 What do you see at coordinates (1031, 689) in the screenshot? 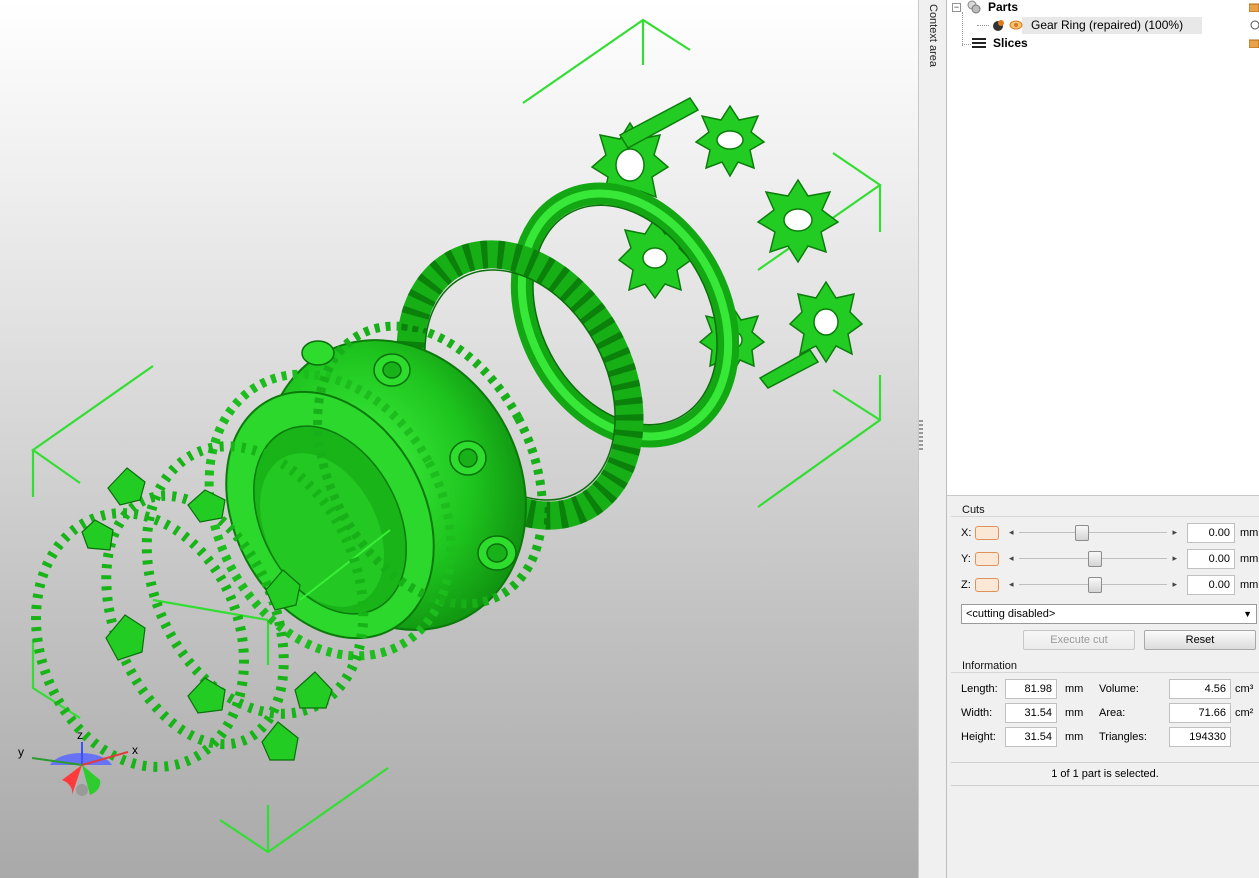
I see `length-value: 81.98` at bounding box center [1031, 689].